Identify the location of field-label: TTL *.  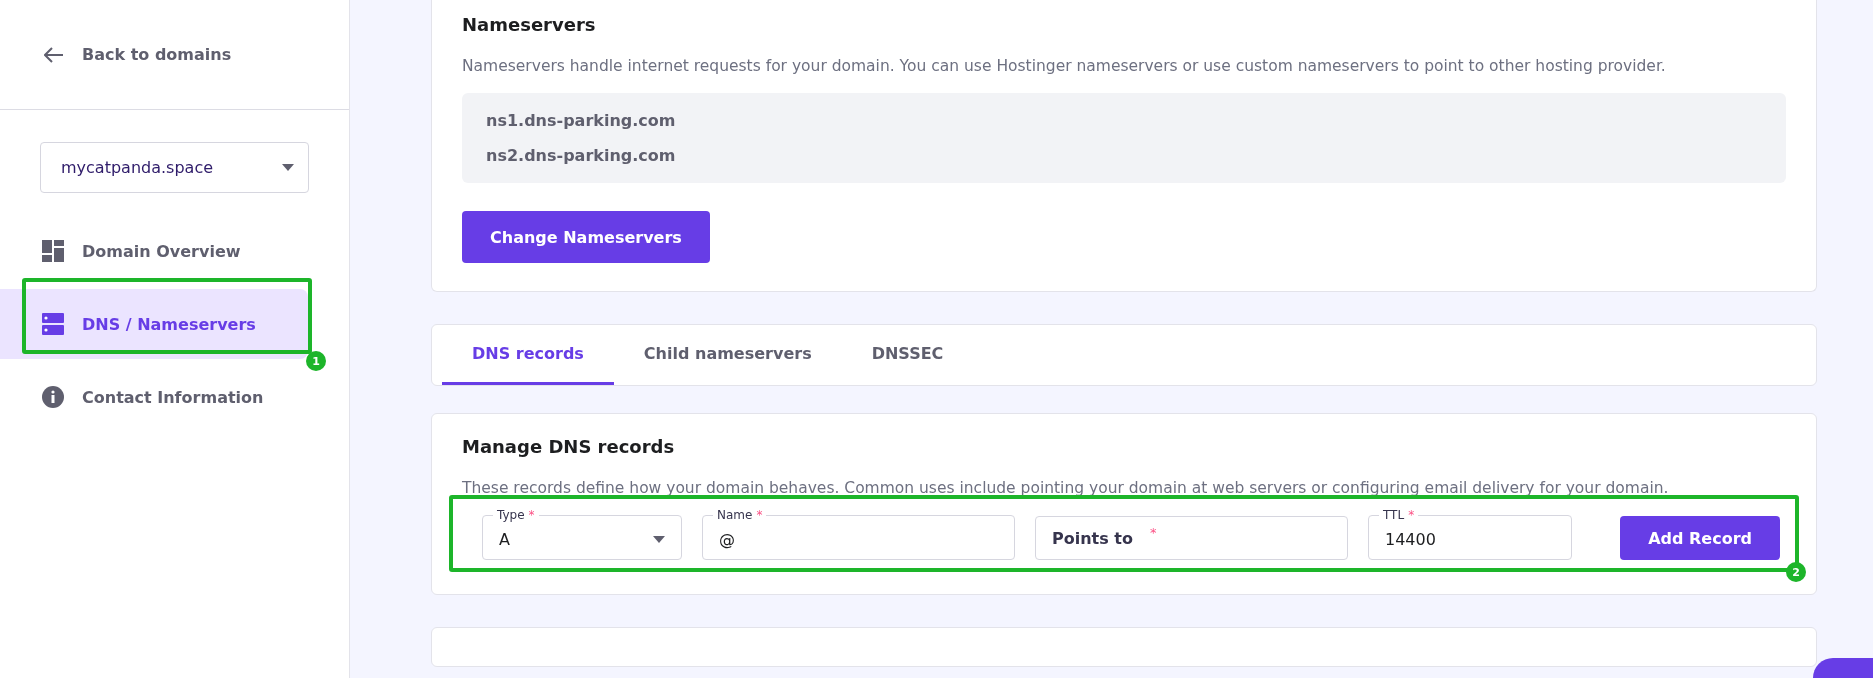
(1399, 515).